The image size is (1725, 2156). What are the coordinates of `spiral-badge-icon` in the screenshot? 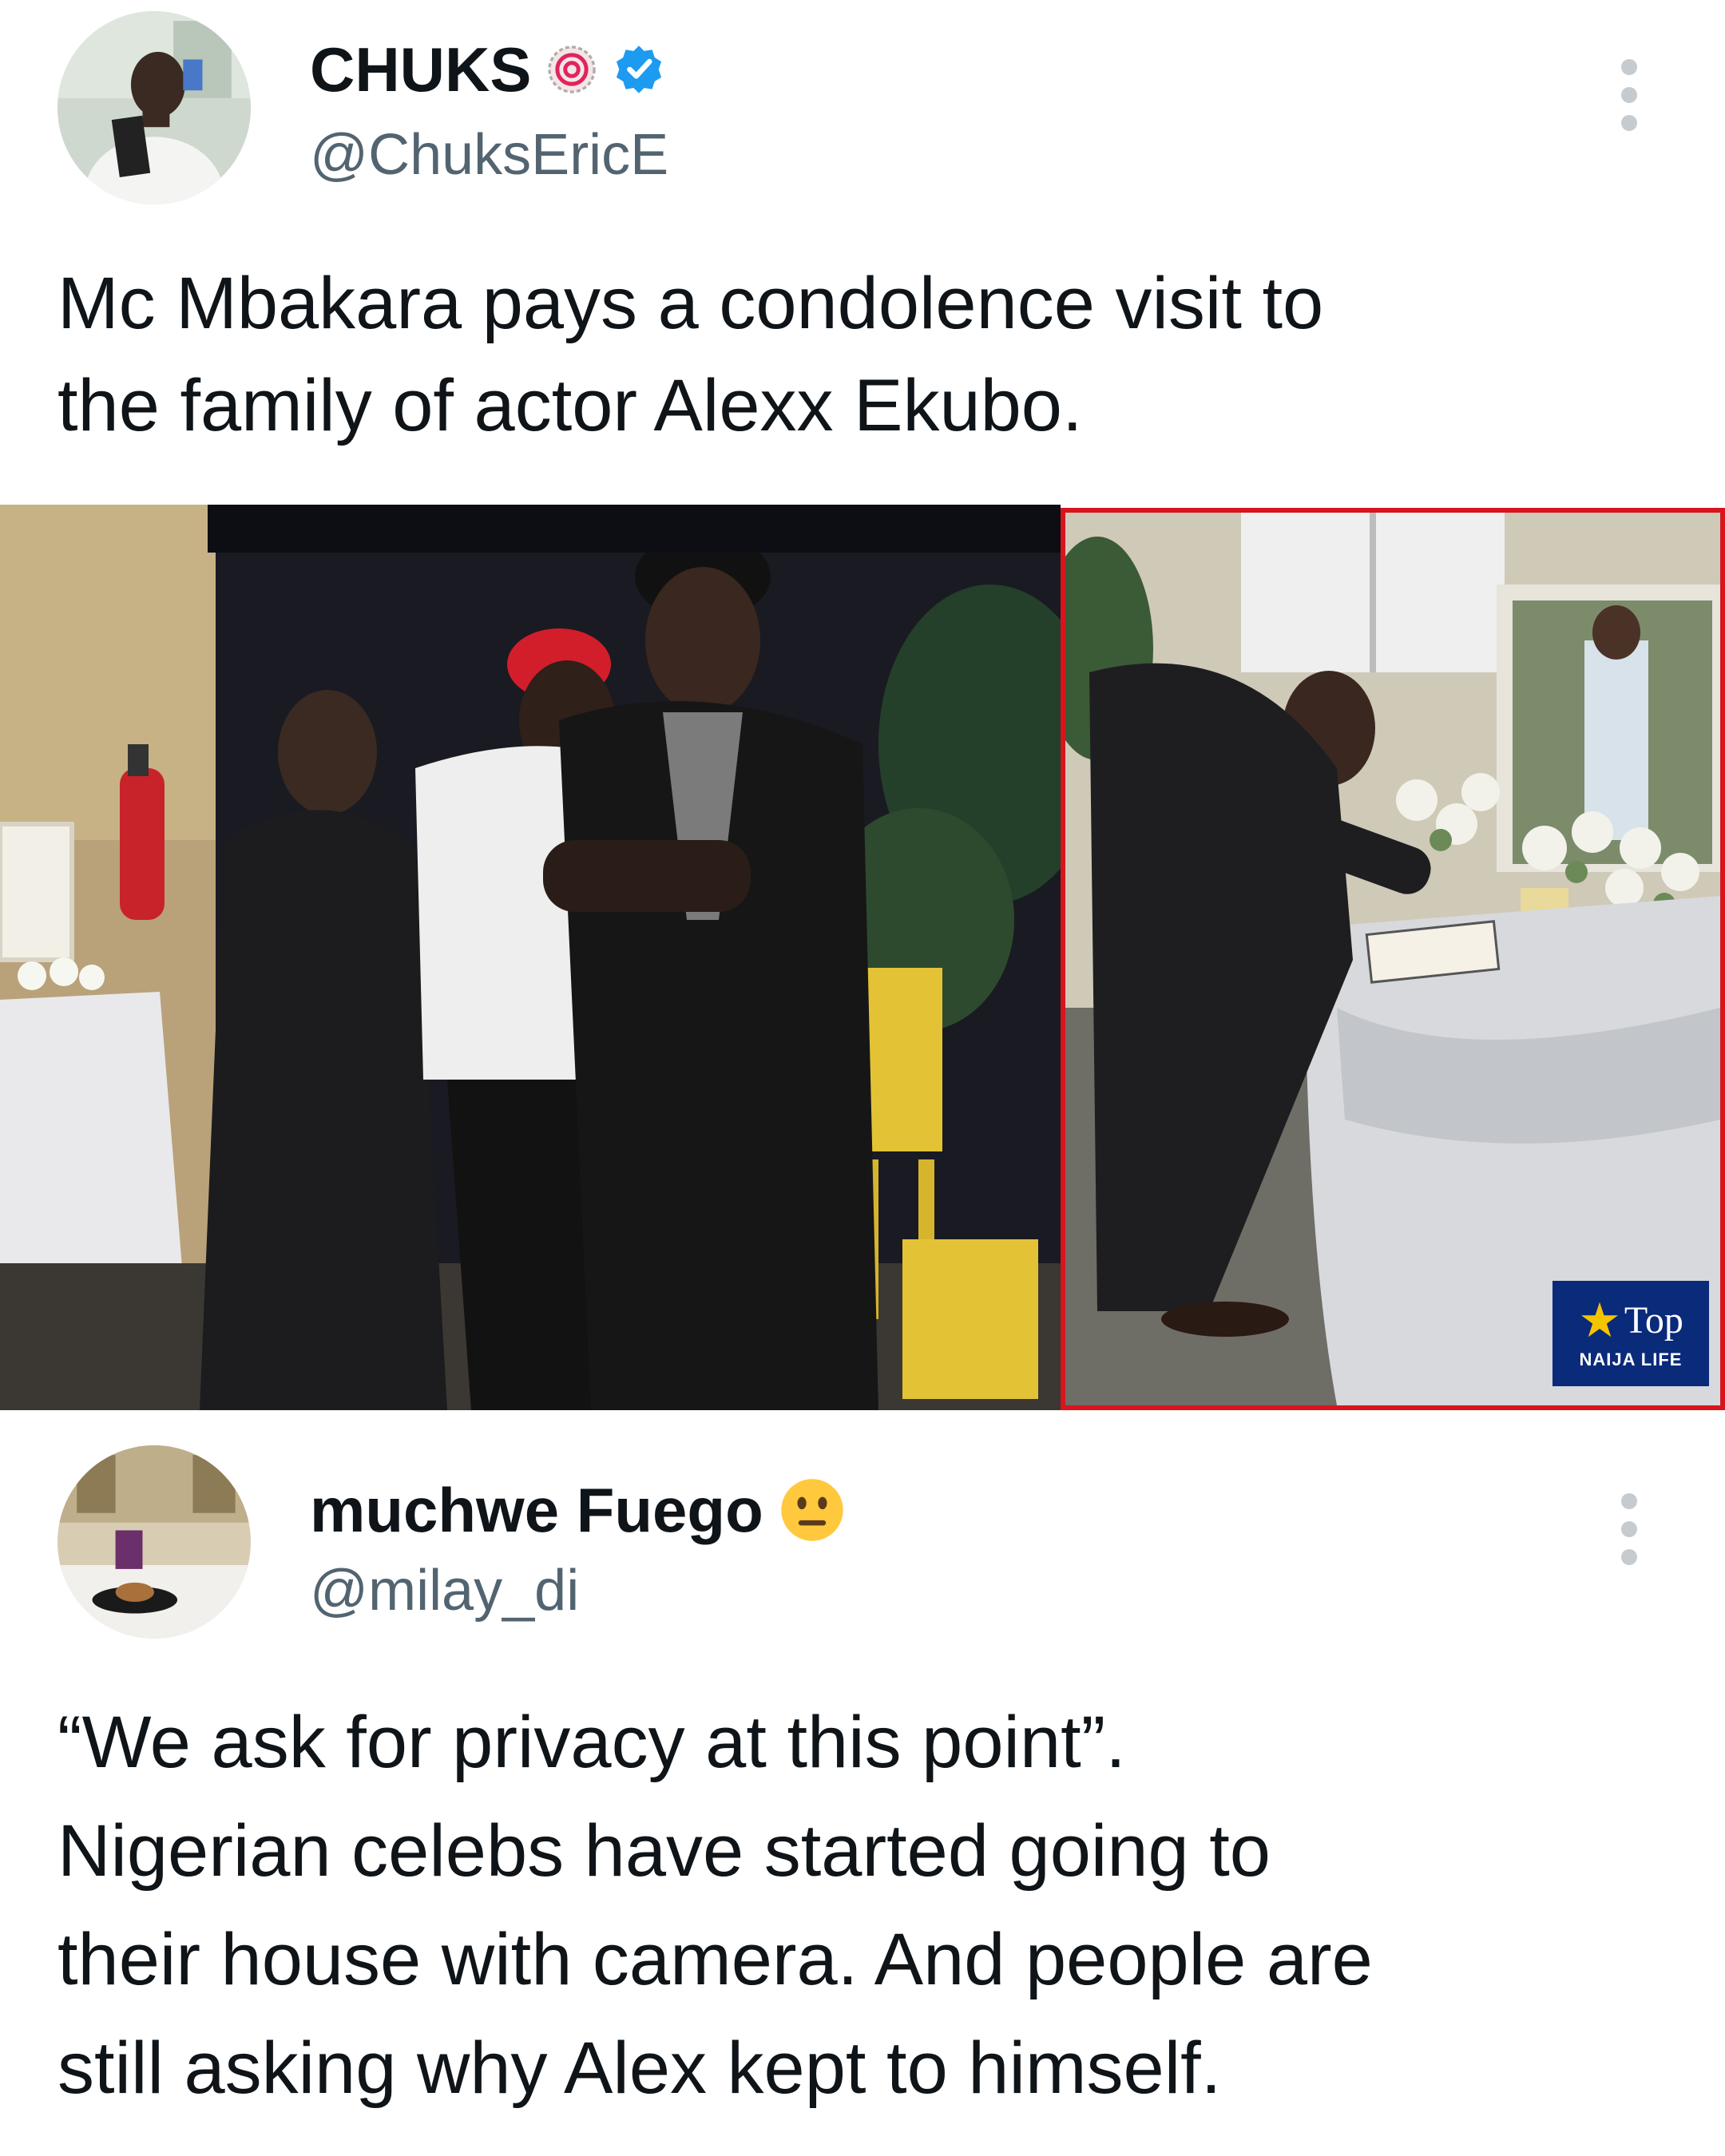 It's located at (571, 69).